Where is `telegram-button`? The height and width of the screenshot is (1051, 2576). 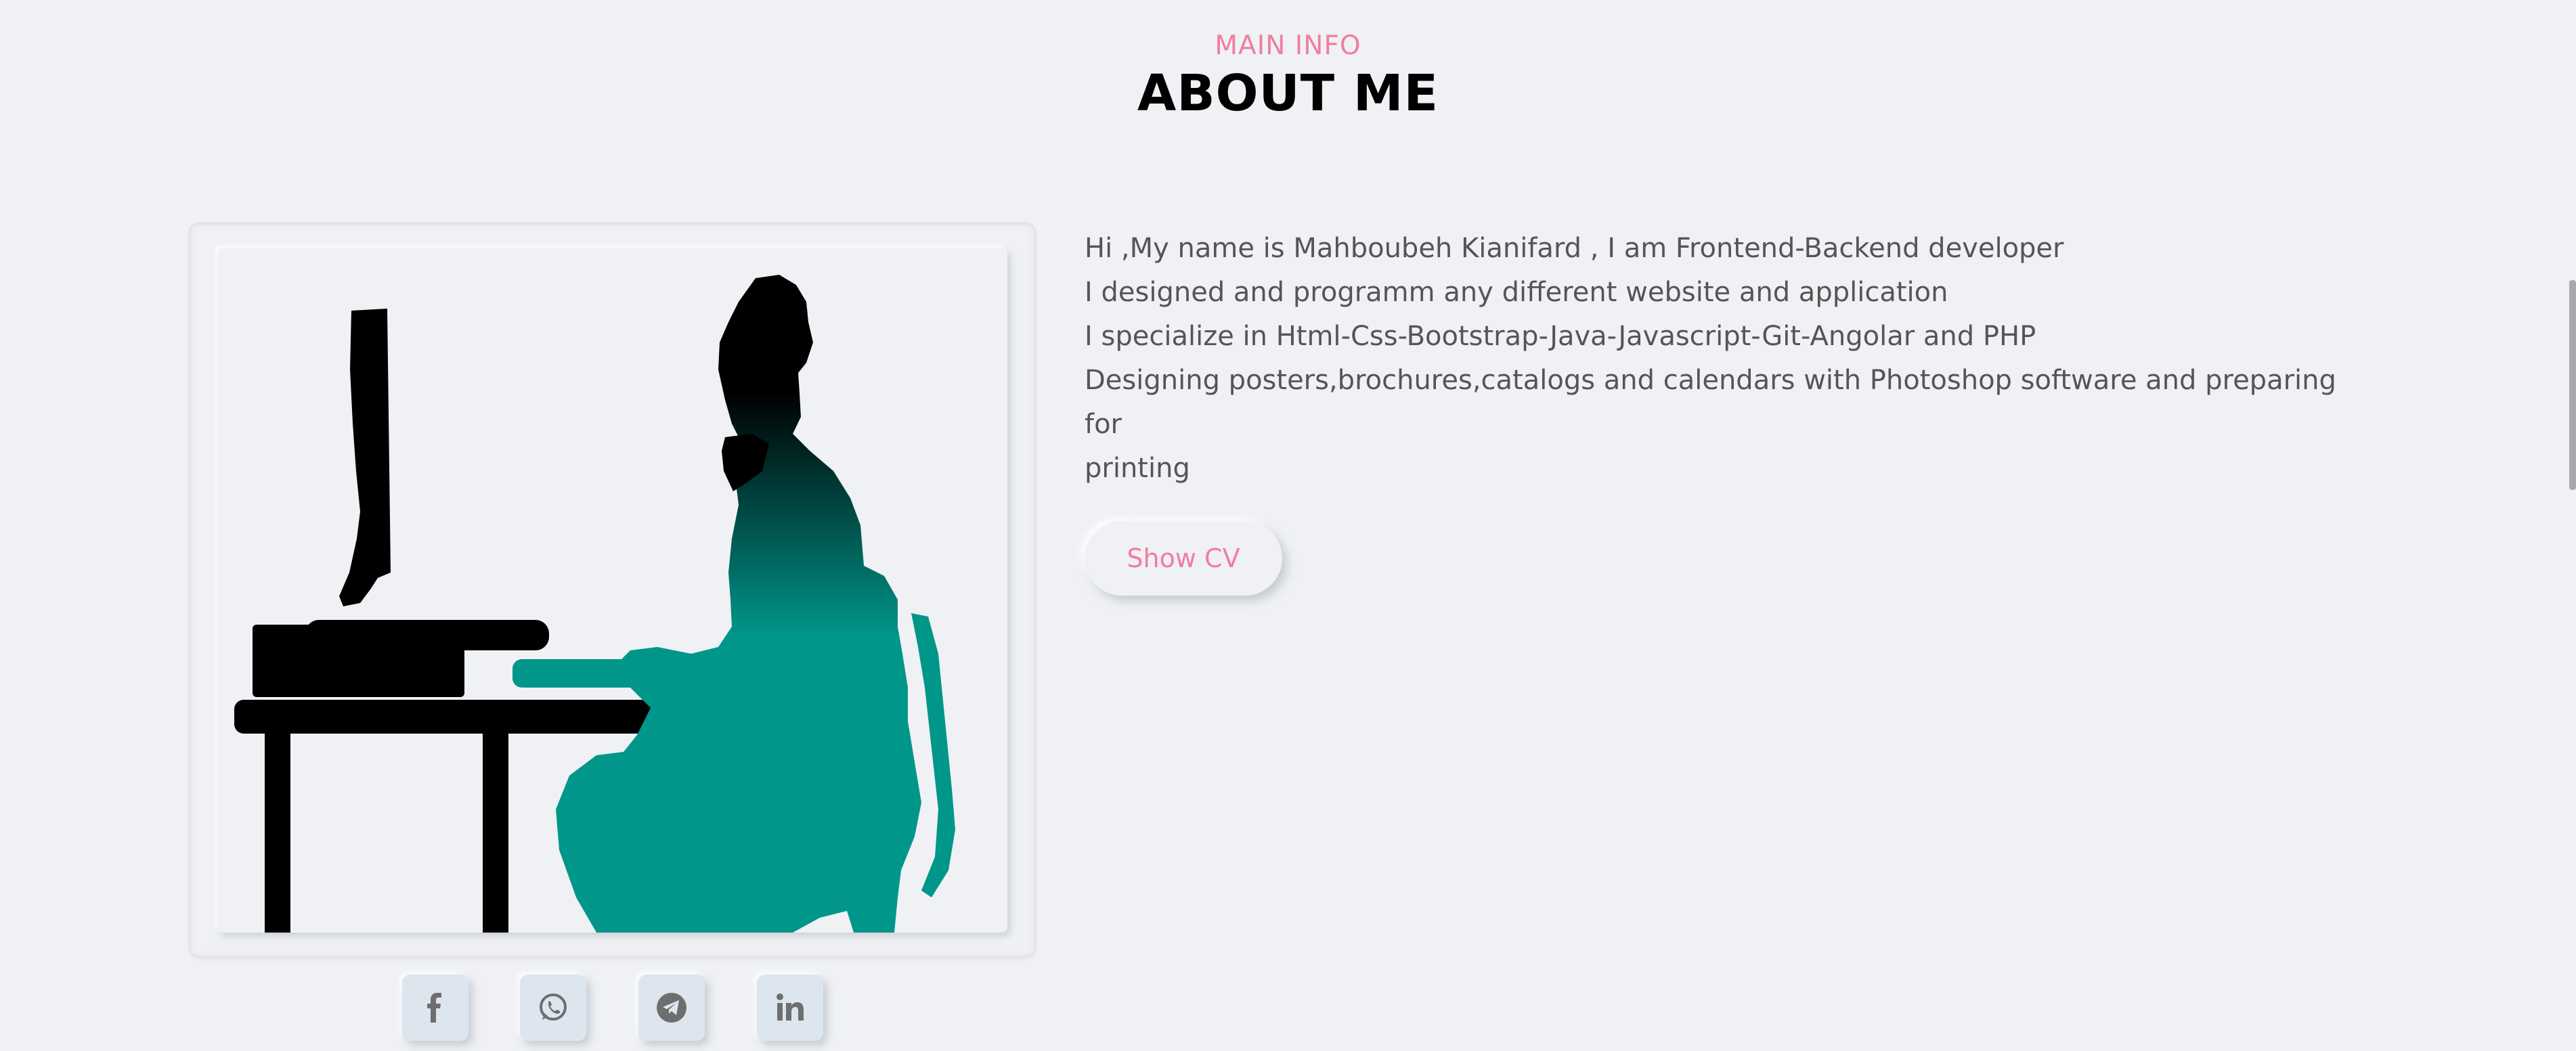
telegram-button is located at coordinates (671, 1008).